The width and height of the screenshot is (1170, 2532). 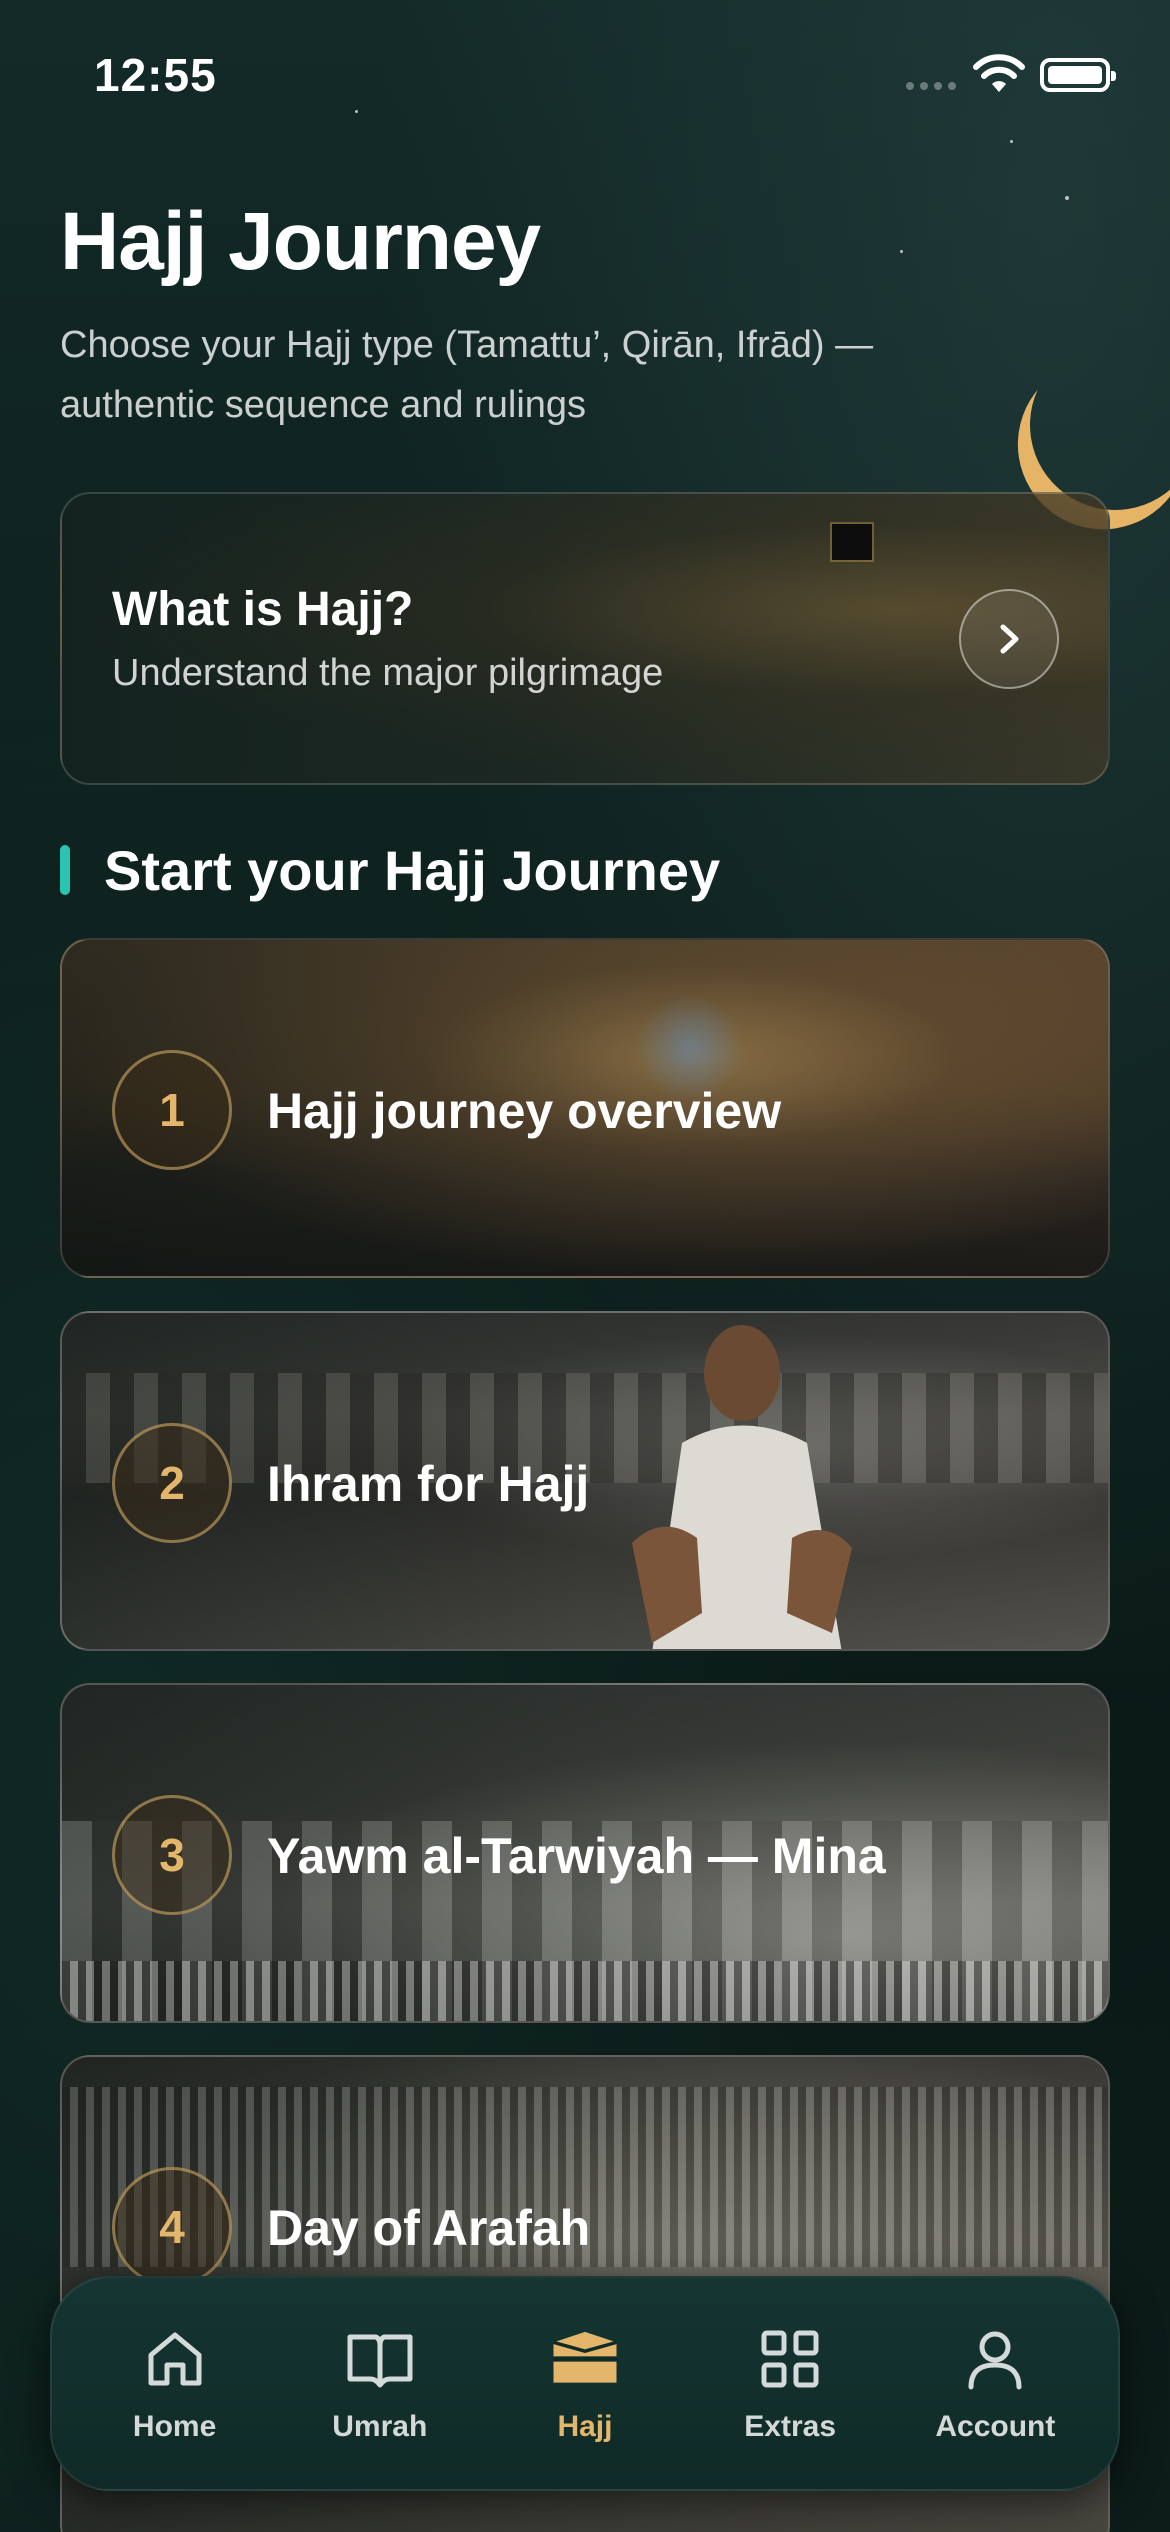 What do you see at coordinates (852, 542) in the screenshot?
I see `kaaba-image` at bounding box center [852, 542].